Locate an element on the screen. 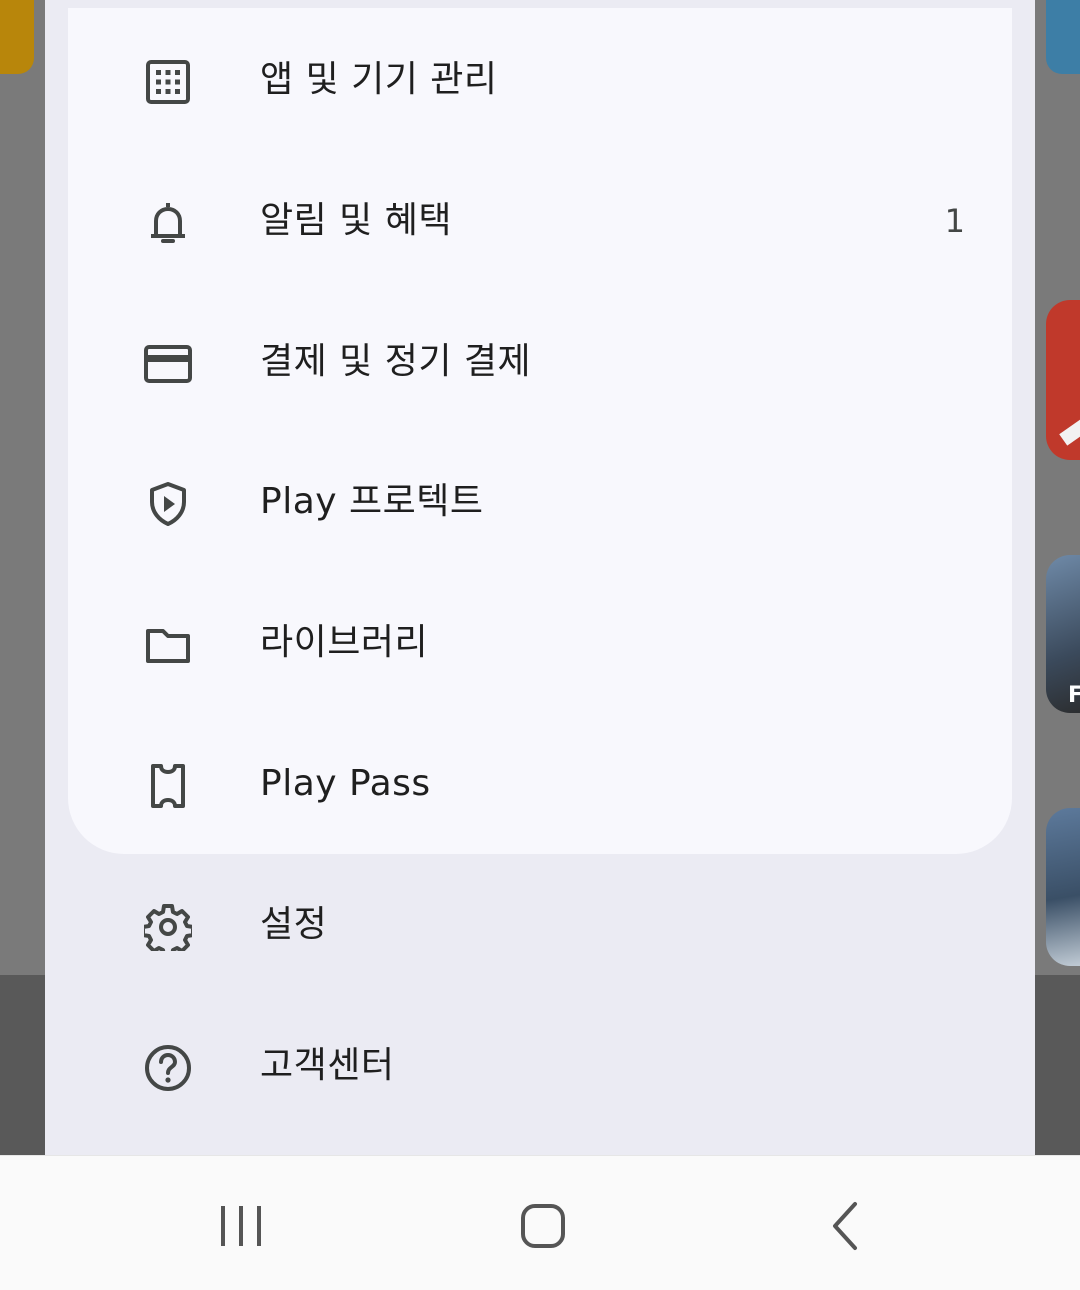 This screenshot has width=1080, height=1290. menu-item-label: 설정 is located at coordinates (294, 924).